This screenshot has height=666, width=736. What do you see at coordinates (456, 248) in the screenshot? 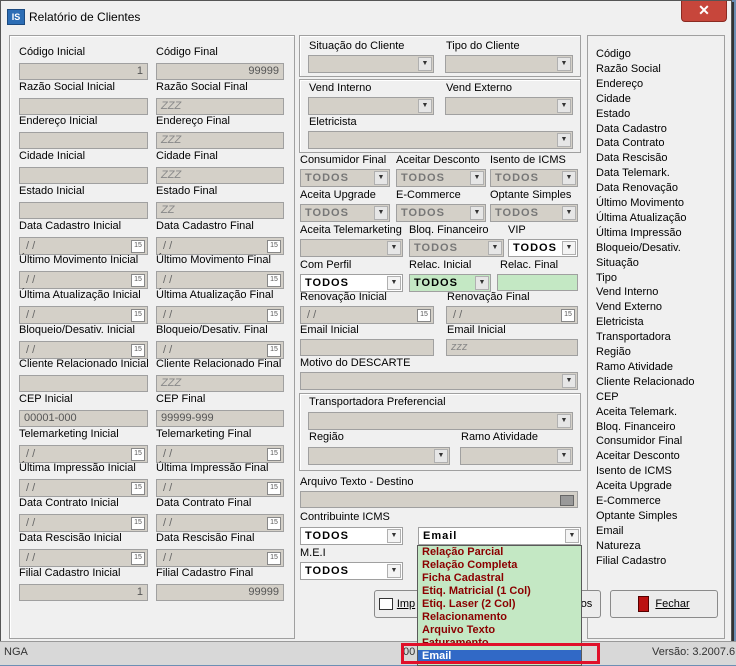
I see `bloq-financeiro-combo: TODOS ▼` at bounding box center [456, 248].